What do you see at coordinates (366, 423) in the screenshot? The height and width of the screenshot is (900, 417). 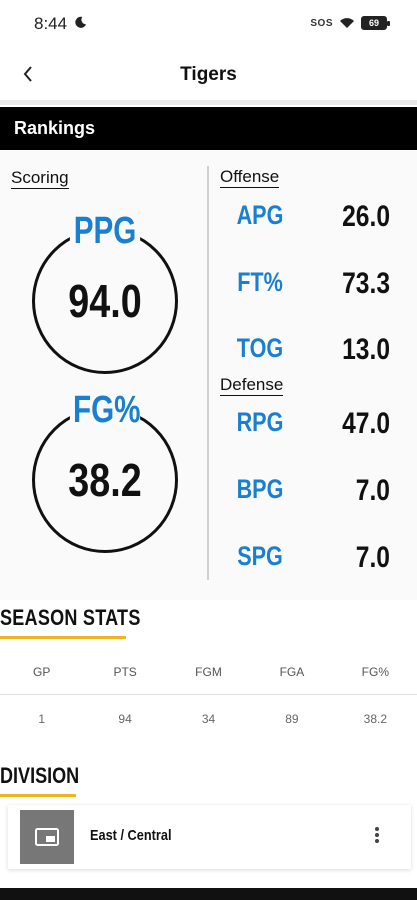 I see `stat-value: 47.0` at bounding box center [366, 423].